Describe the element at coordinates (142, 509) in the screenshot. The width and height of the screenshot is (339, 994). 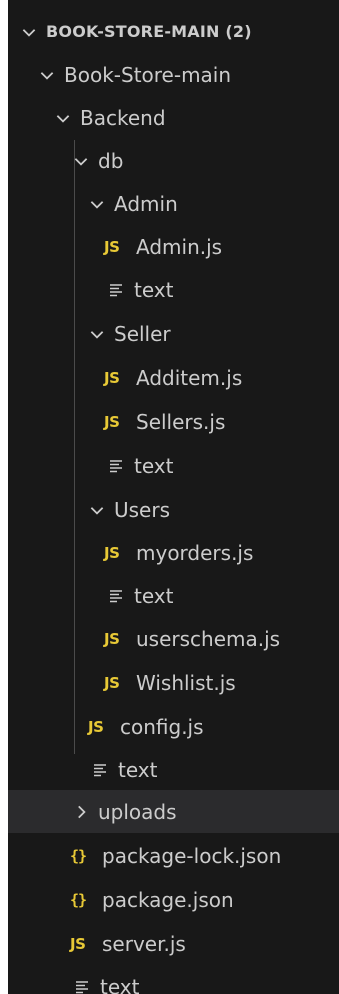
I see `tree-item-label: Users` at that location.